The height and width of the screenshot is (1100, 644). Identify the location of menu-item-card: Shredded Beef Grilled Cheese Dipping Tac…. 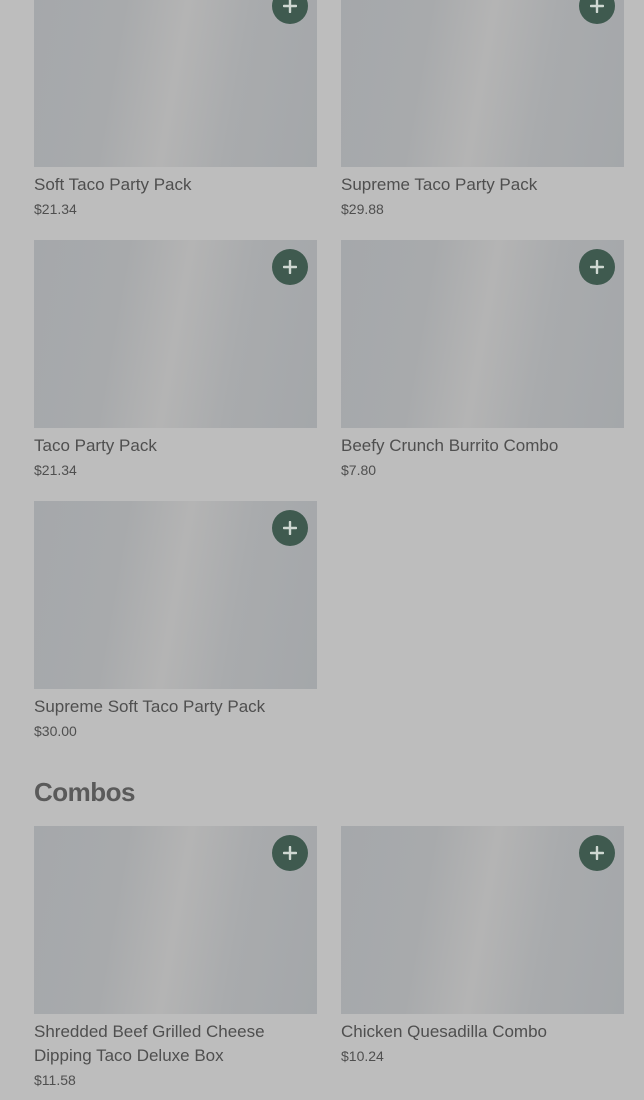
(175, 957).